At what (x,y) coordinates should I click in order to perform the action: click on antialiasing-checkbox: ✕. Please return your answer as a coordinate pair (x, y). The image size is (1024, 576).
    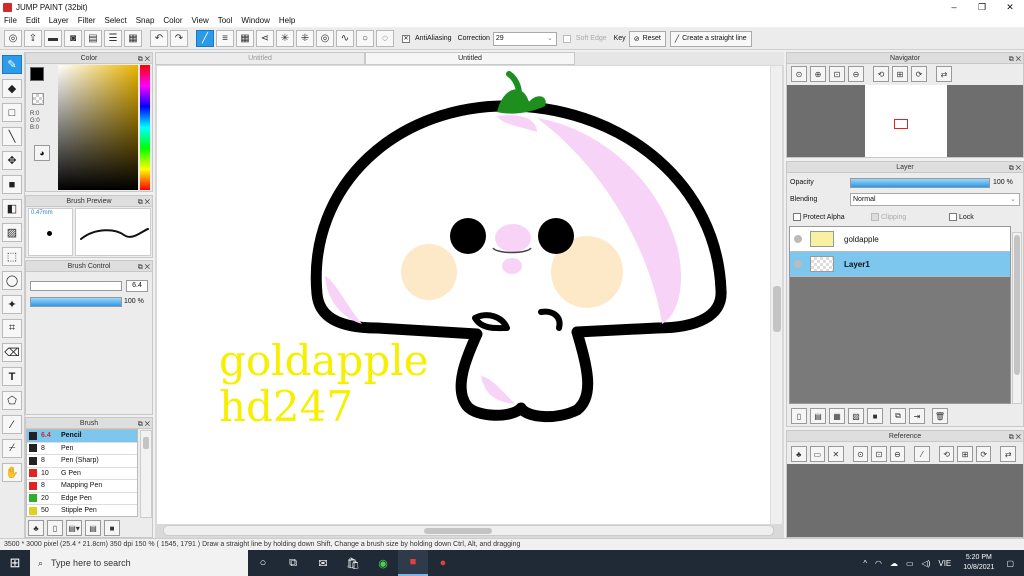
    Looking at the image, I should click on (406, 38).